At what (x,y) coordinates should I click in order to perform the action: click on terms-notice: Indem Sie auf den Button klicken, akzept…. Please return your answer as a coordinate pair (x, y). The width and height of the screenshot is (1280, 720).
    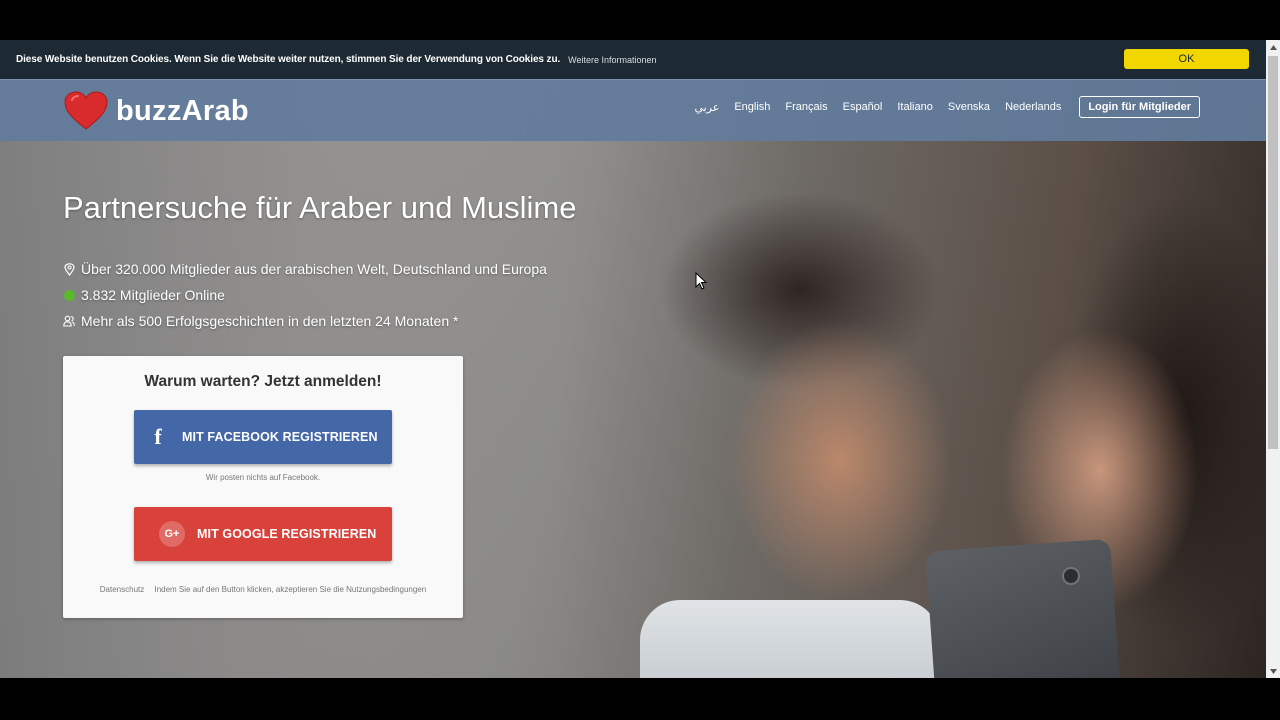
    Looking at the image, I should click on (290, 589).